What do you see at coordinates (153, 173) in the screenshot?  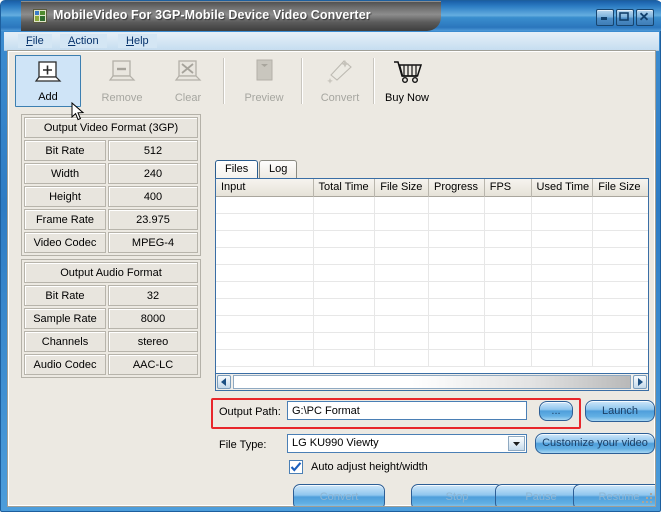 I see `video-width-value: 240` at bounding box center [153, 173].